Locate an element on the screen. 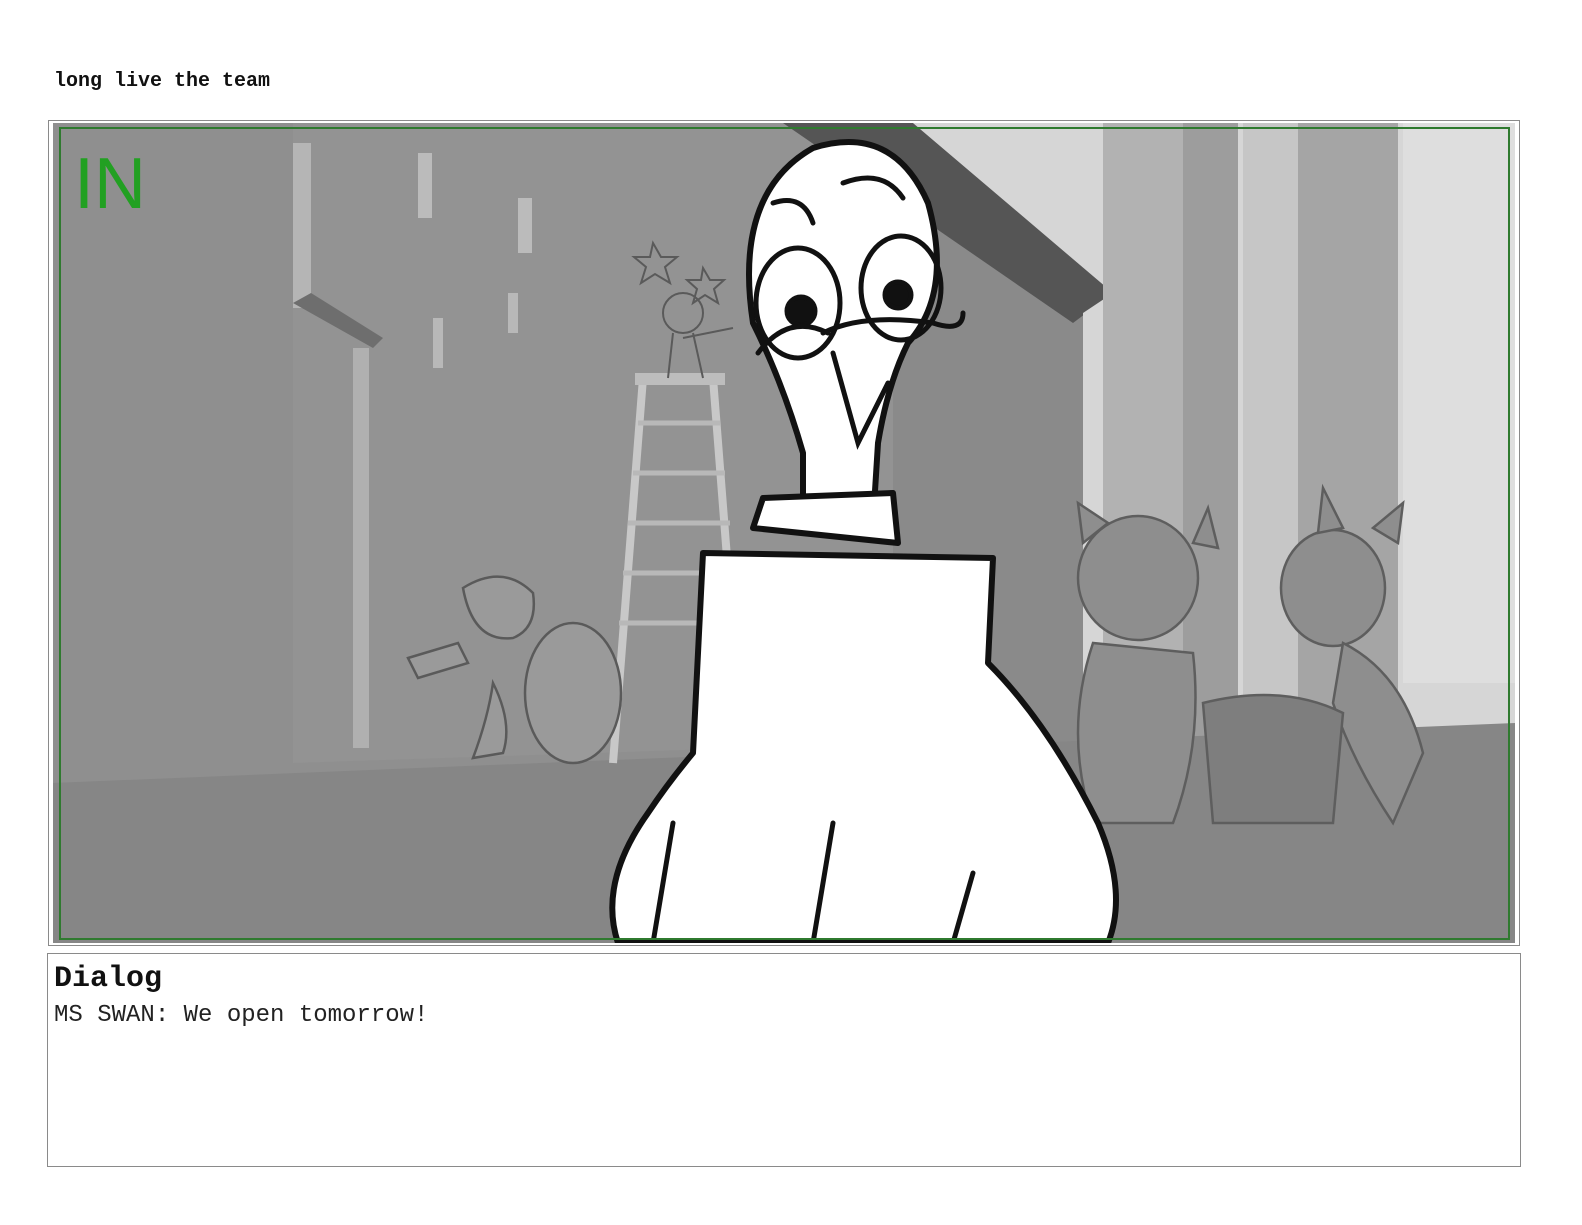 The height and width of the screenshot is (1225, 1582). page-title: long live the team is located at coordinates (162, 81).